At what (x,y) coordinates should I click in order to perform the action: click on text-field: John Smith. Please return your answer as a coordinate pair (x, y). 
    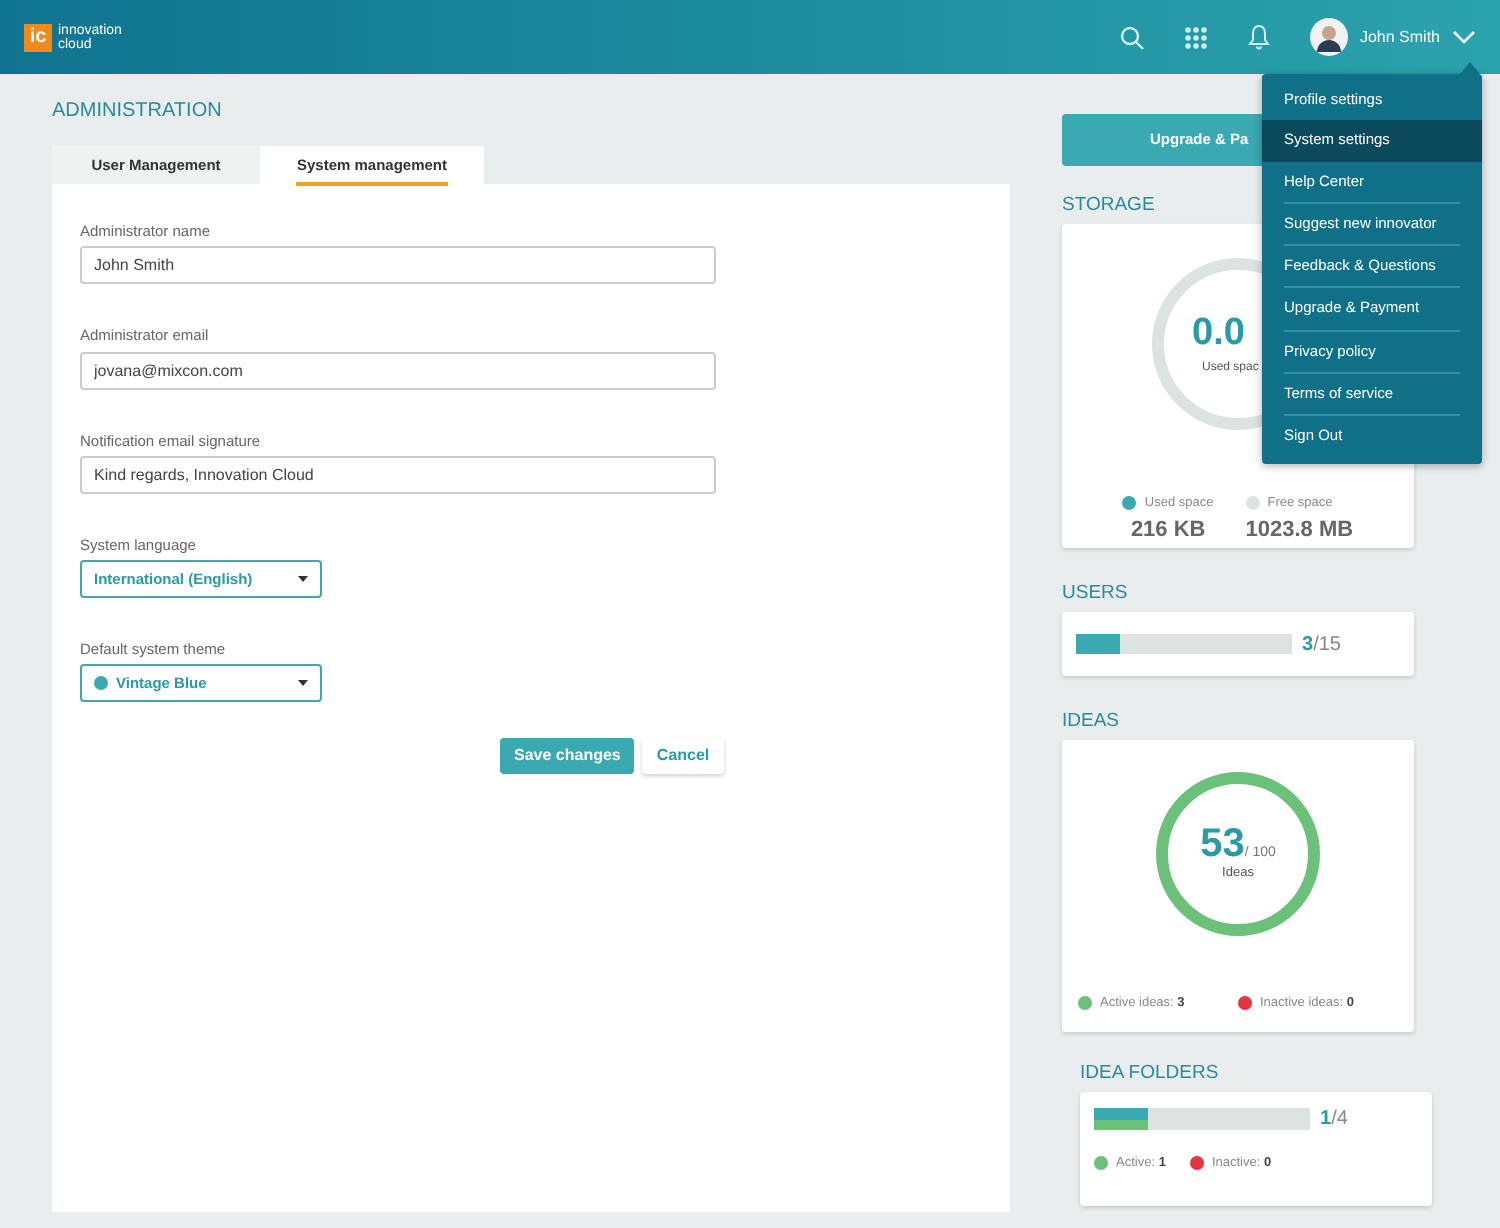
    Looking at the image, I should click on (398, 265).